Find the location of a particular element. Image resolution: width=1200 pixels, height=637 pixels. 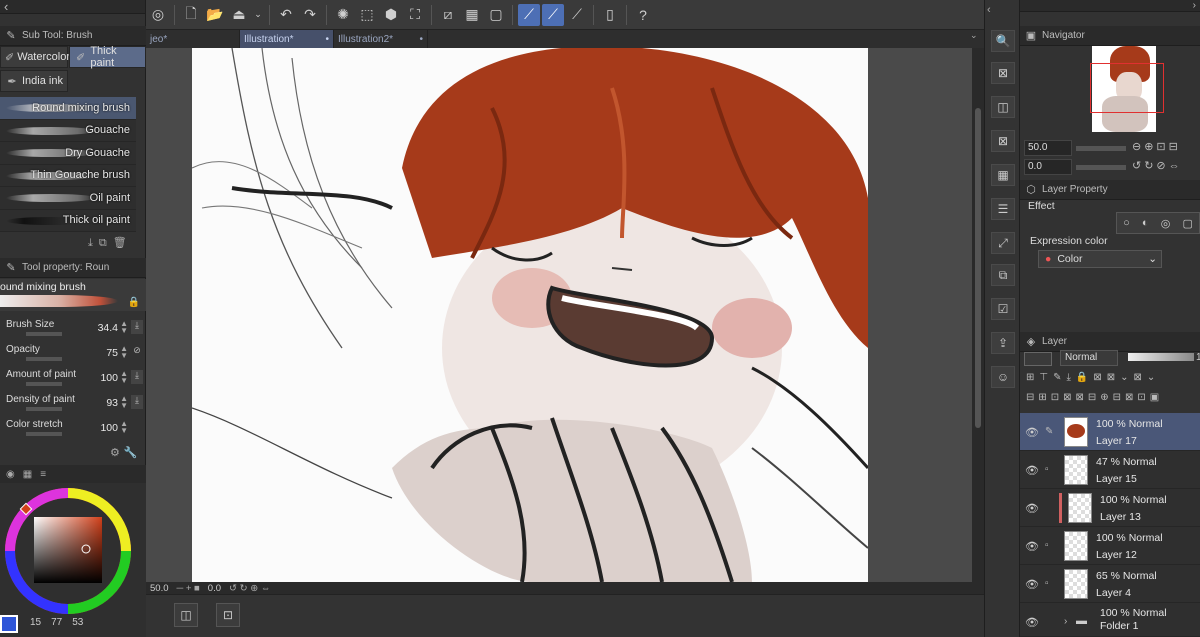

rotate-field: 0.0 is located at coordinates (1048, 167).